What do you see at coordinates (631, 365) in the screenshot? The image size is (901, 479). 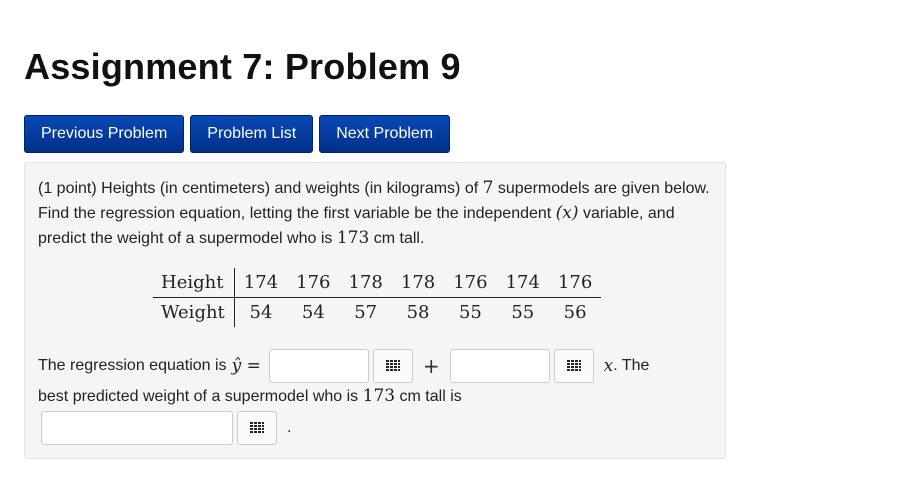 I see `equation-suffix: . The` at bounding box center [631, 365].